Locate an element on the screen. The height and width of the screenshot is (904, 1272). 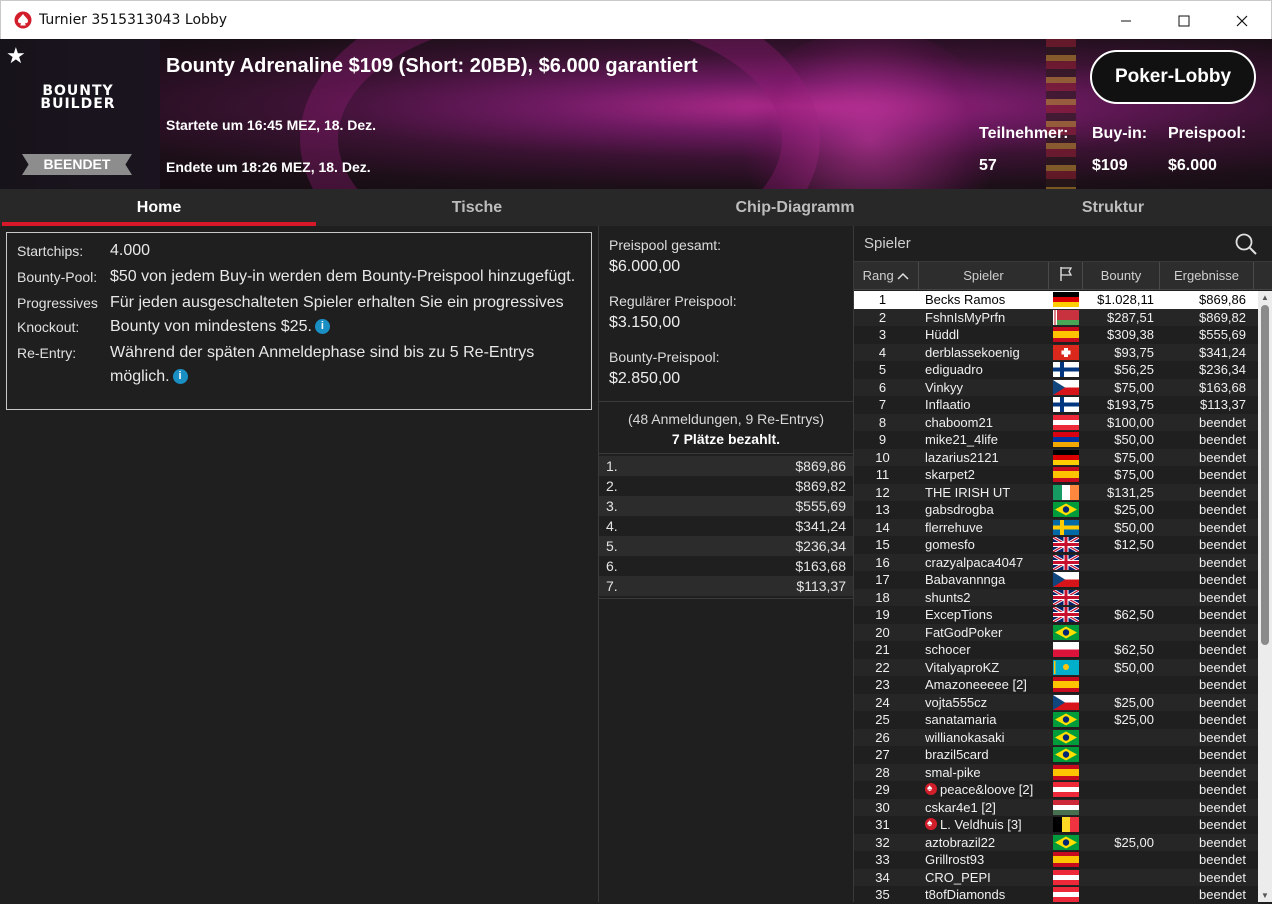
table-row: 20 FatGodPoker beendet is located at coordinates (1056, 632).